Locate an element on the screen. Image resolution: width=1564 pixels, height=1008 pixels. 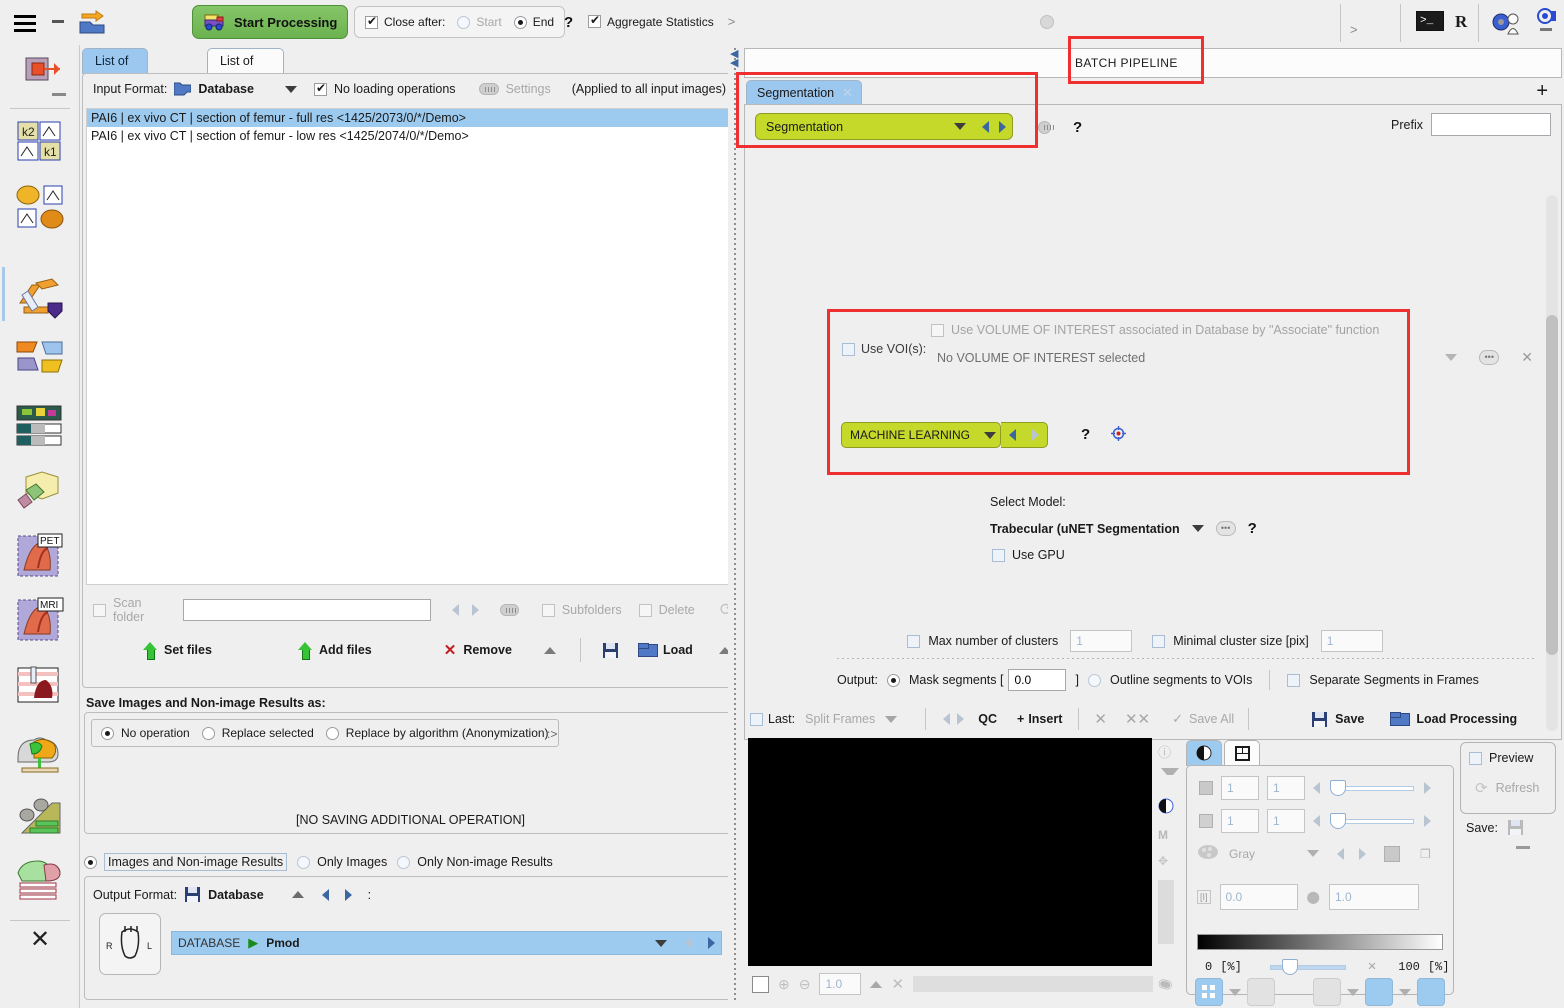
remove-button: ✕ Remove is located at coordinates (478, 650).